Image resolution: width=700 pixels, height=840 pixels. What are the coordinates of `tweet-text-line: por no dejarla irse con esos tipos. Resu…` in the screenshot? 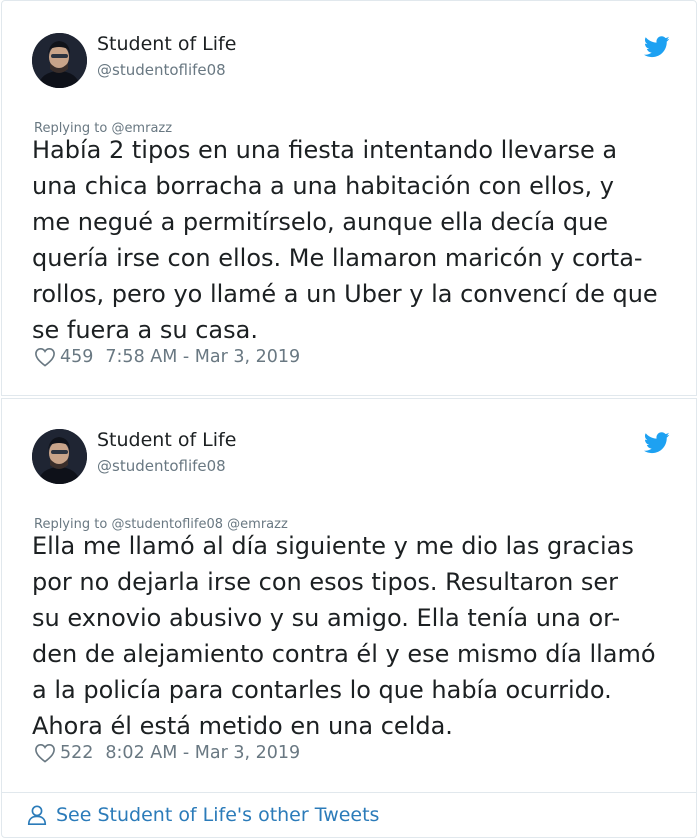 It's located at (325, 582).